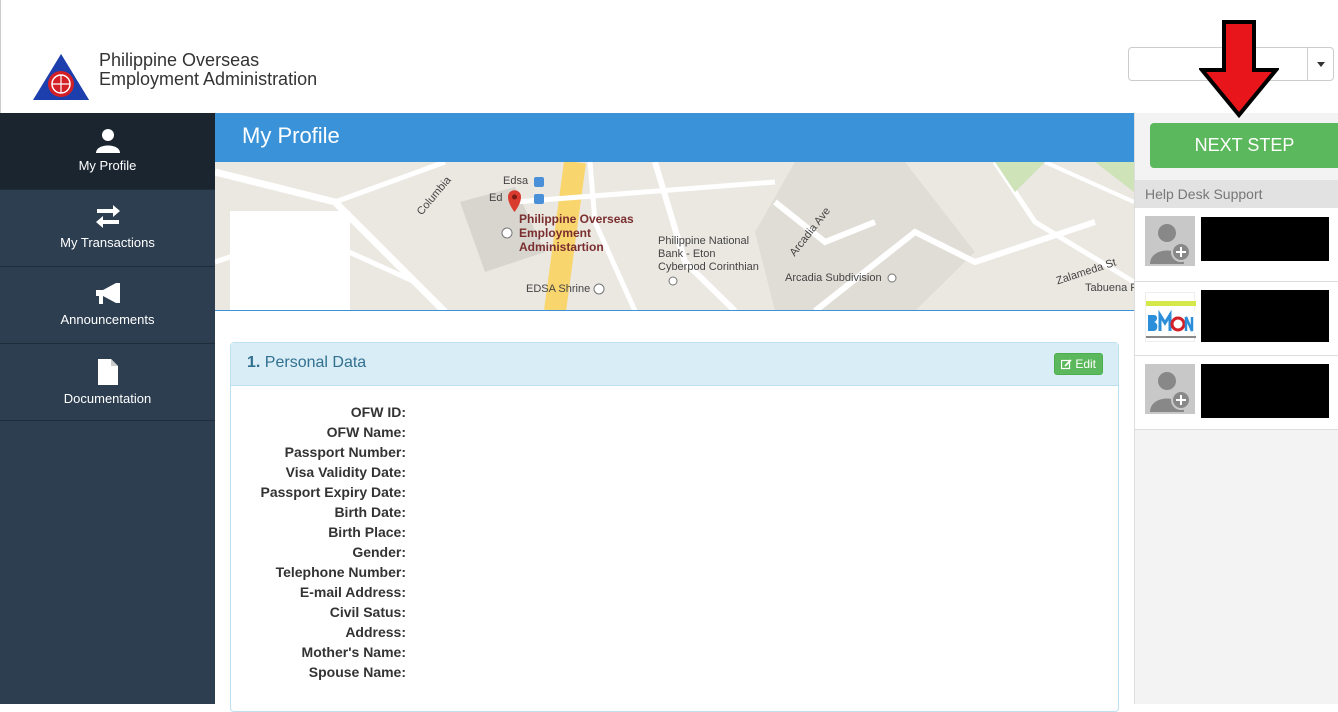 The height and width of the screenshot is (712, 1338). Describe the element at coordinates (333, 492) in the screenshot. I see `field-label-passport-expiry: Passport Expiry Date:` at that location.